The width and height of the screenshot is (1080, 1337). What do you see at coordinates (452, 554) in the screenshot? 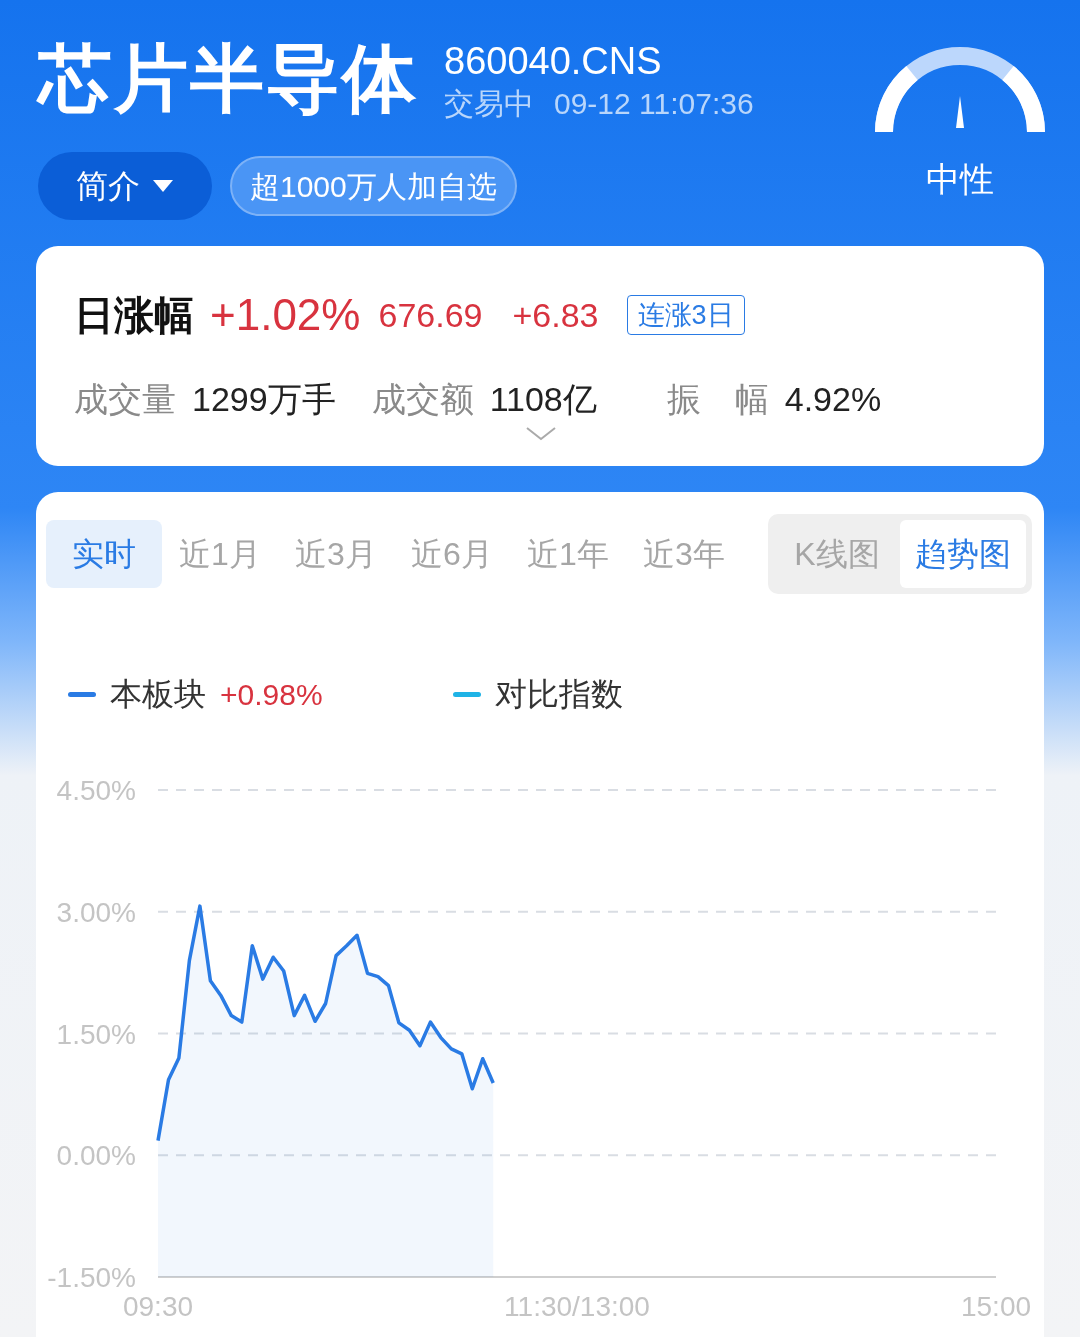
I see `period-tab: 近6月` at bounding box center [452, 554].